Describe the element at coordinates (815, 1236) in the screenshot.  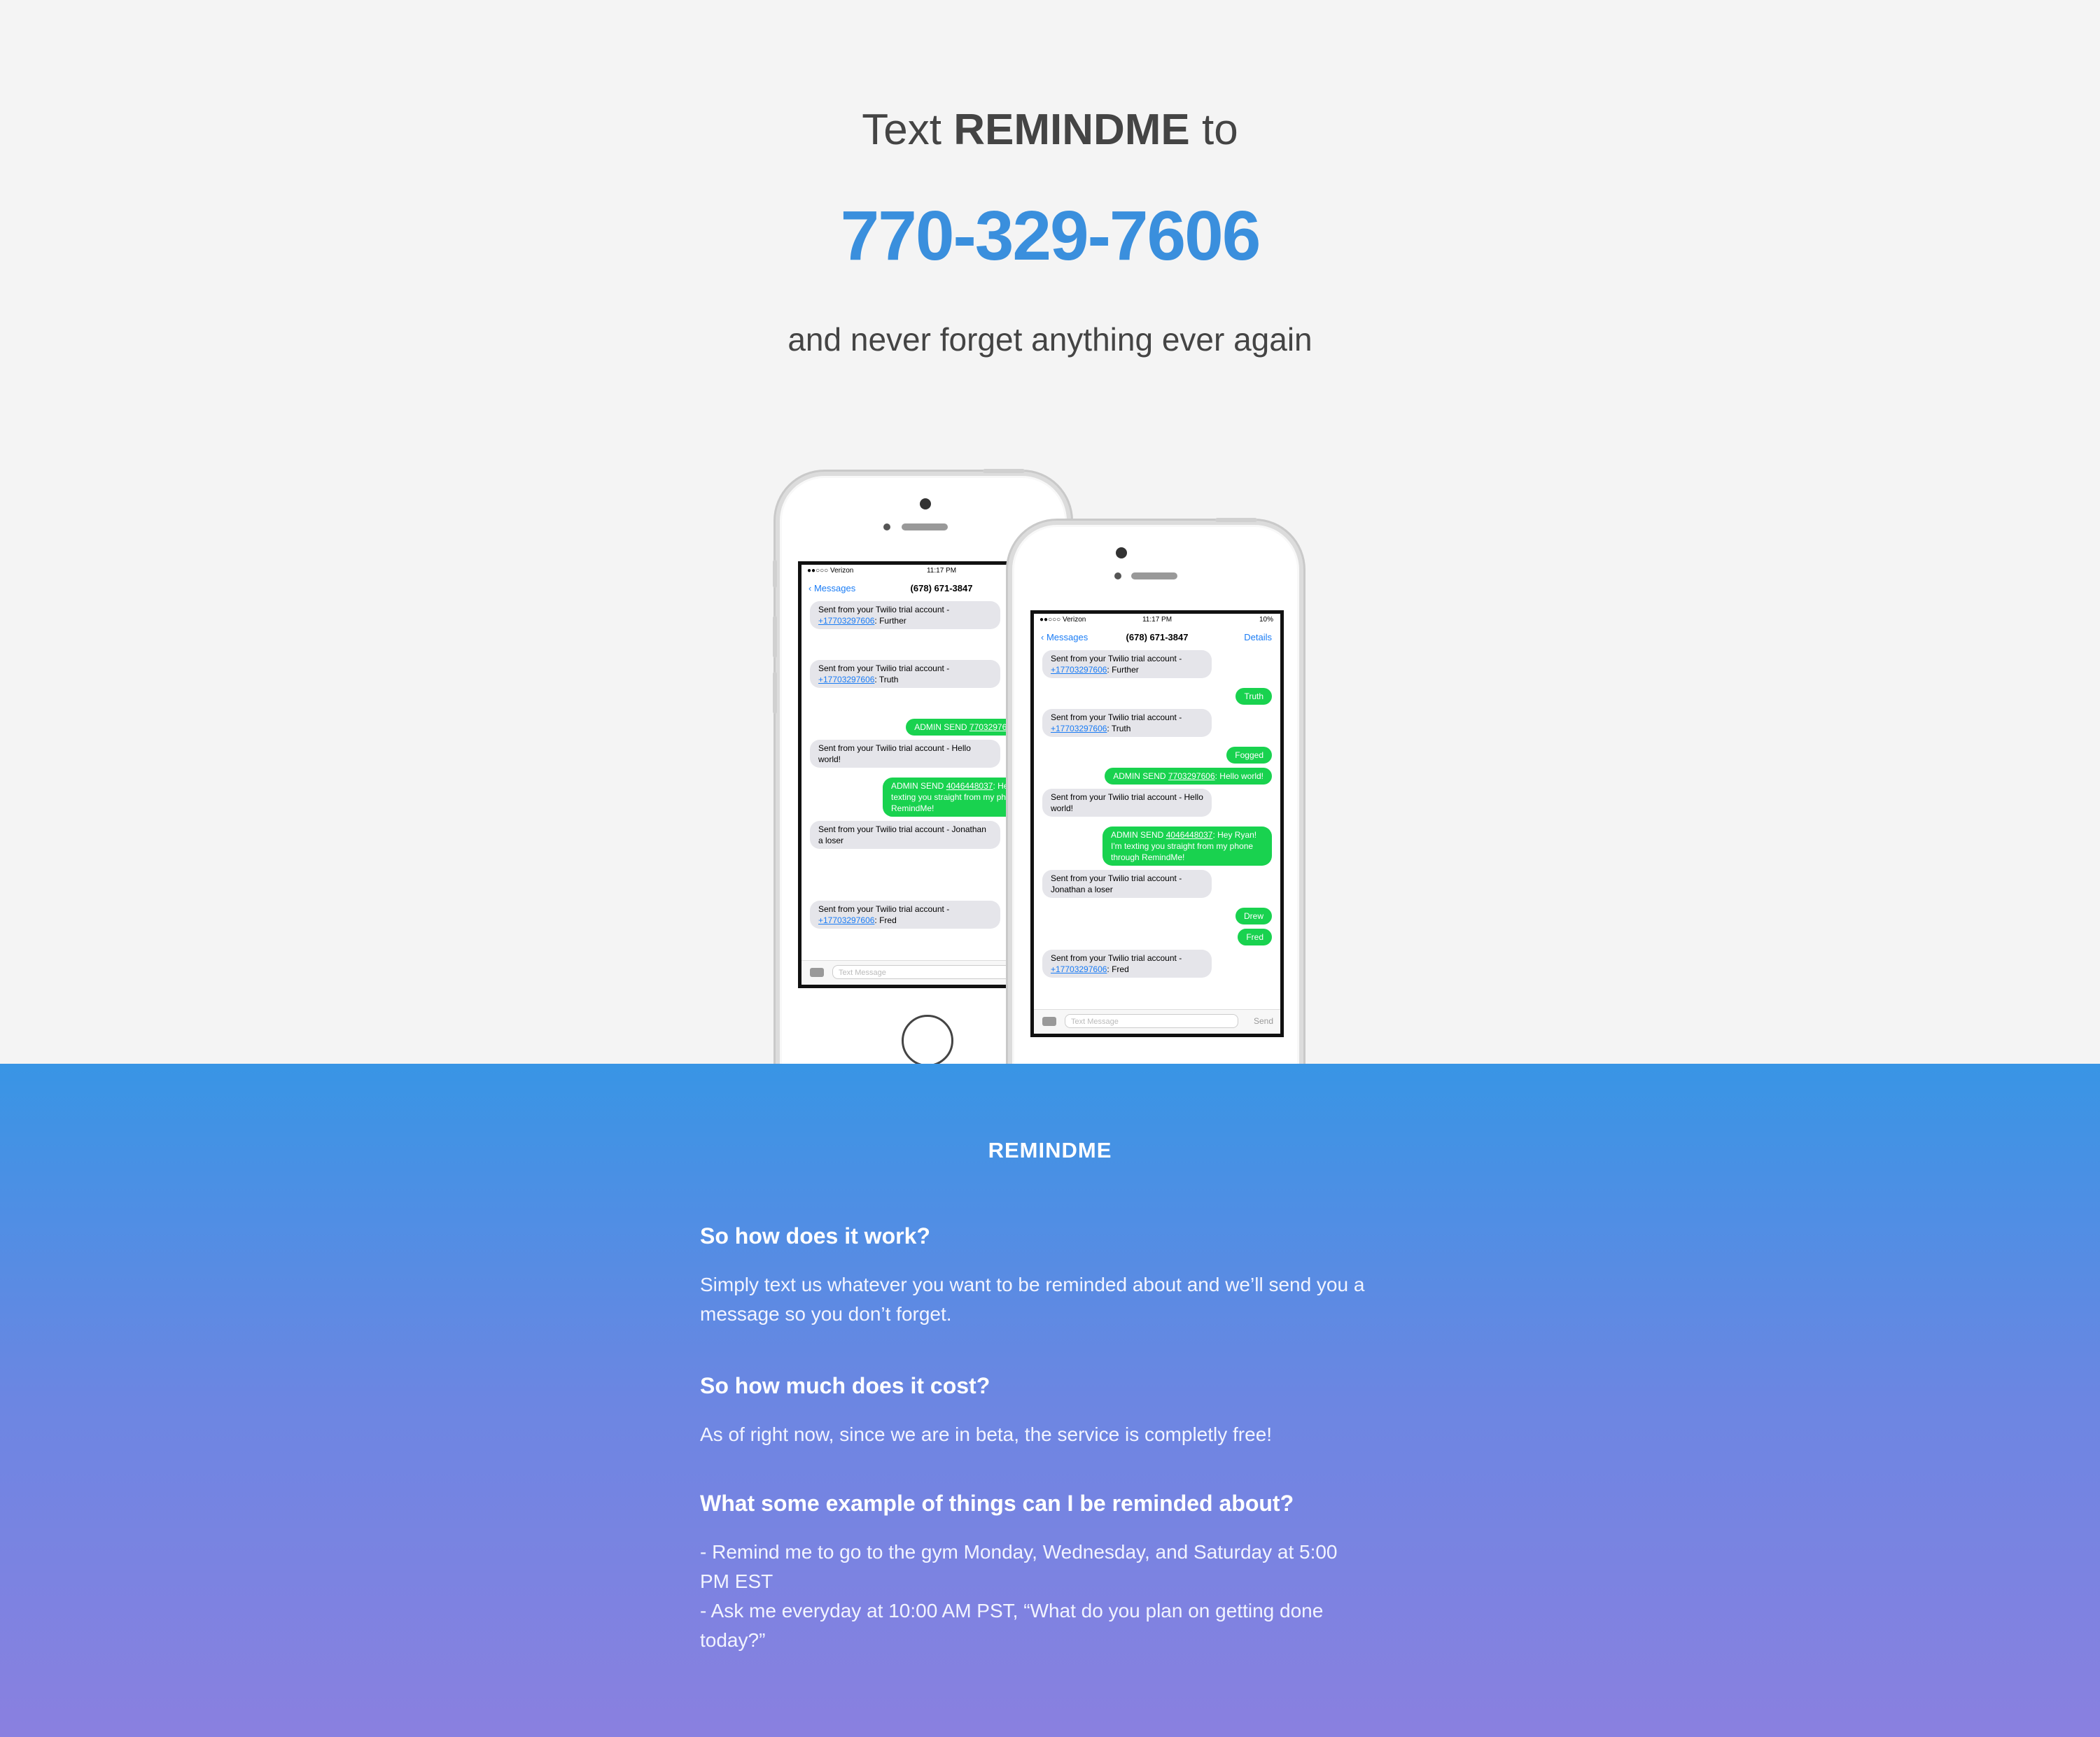
I see `faq-question: So how does it work?` at that location.